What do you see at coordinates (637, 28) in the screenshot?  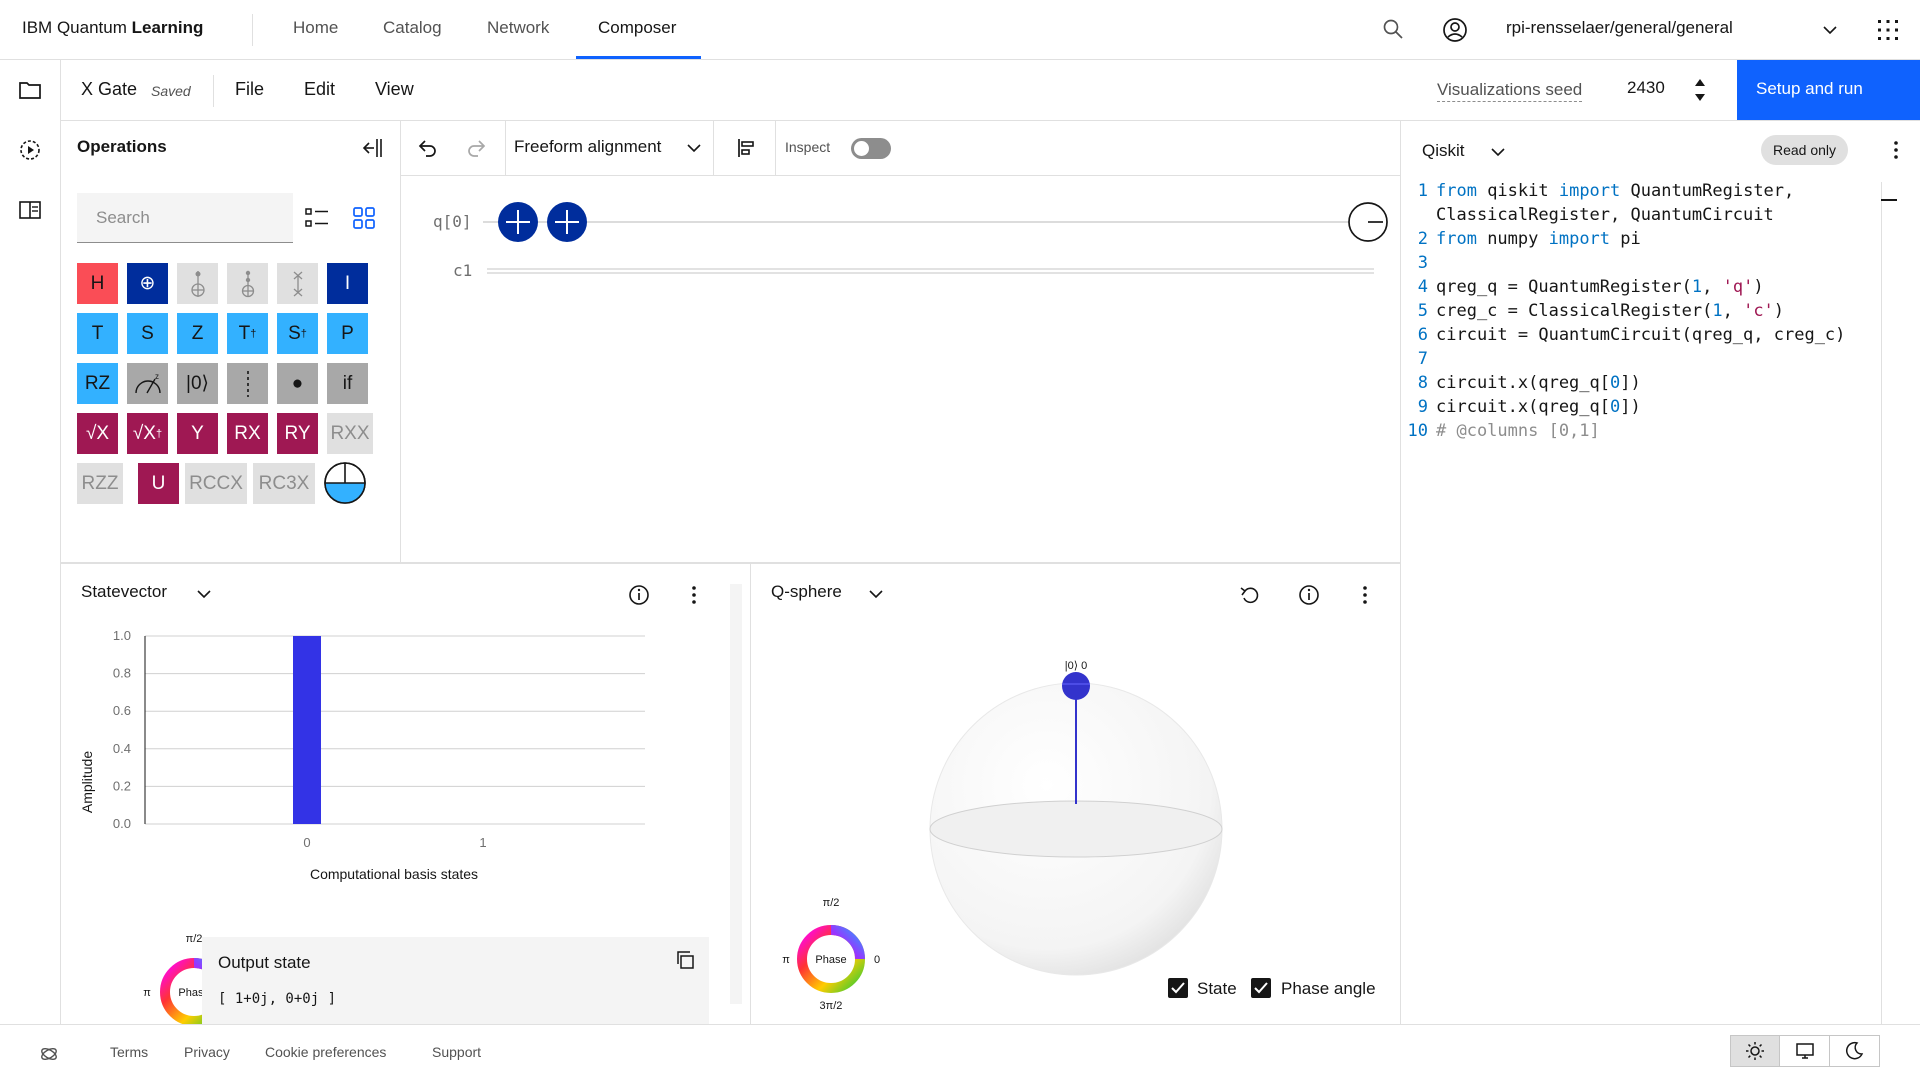 I see `nav-composer: Composer` at bounding box center [637, 28].